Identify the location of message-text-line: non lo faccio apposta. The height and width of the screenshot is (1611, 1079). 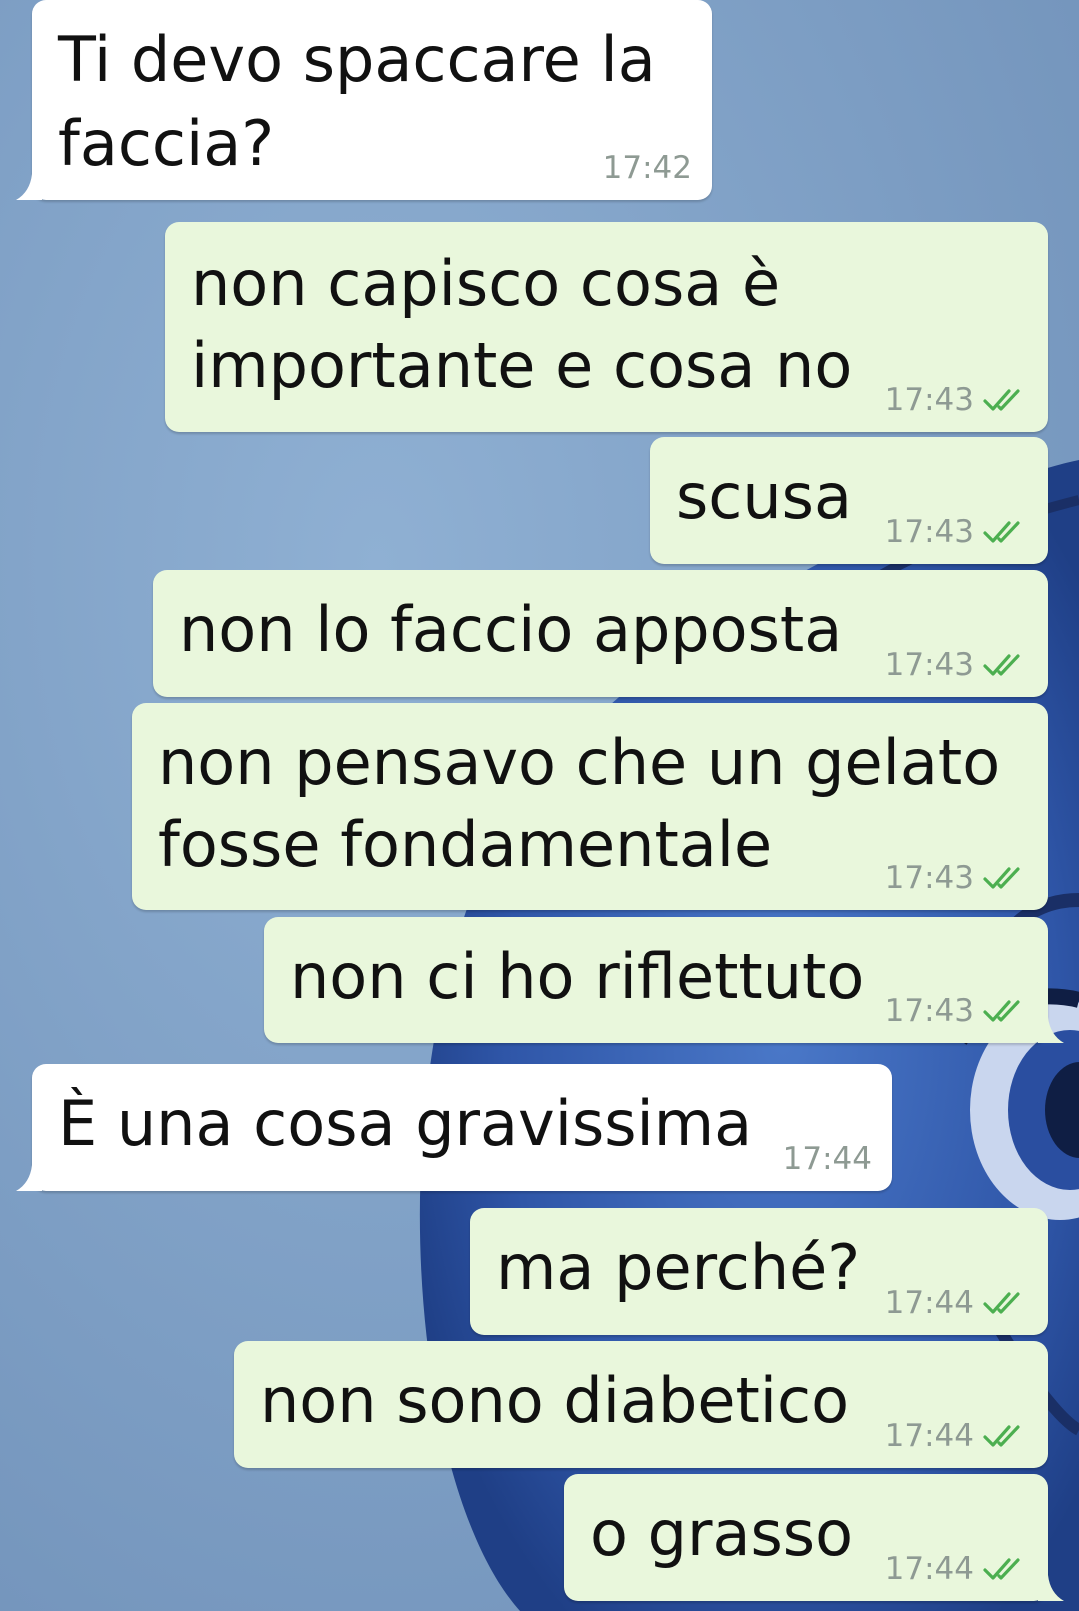
(511, 629).